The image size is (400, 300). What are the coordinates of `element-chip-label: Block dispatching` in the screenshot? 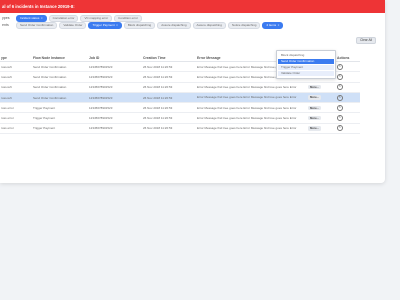 It's located at (139, 24).